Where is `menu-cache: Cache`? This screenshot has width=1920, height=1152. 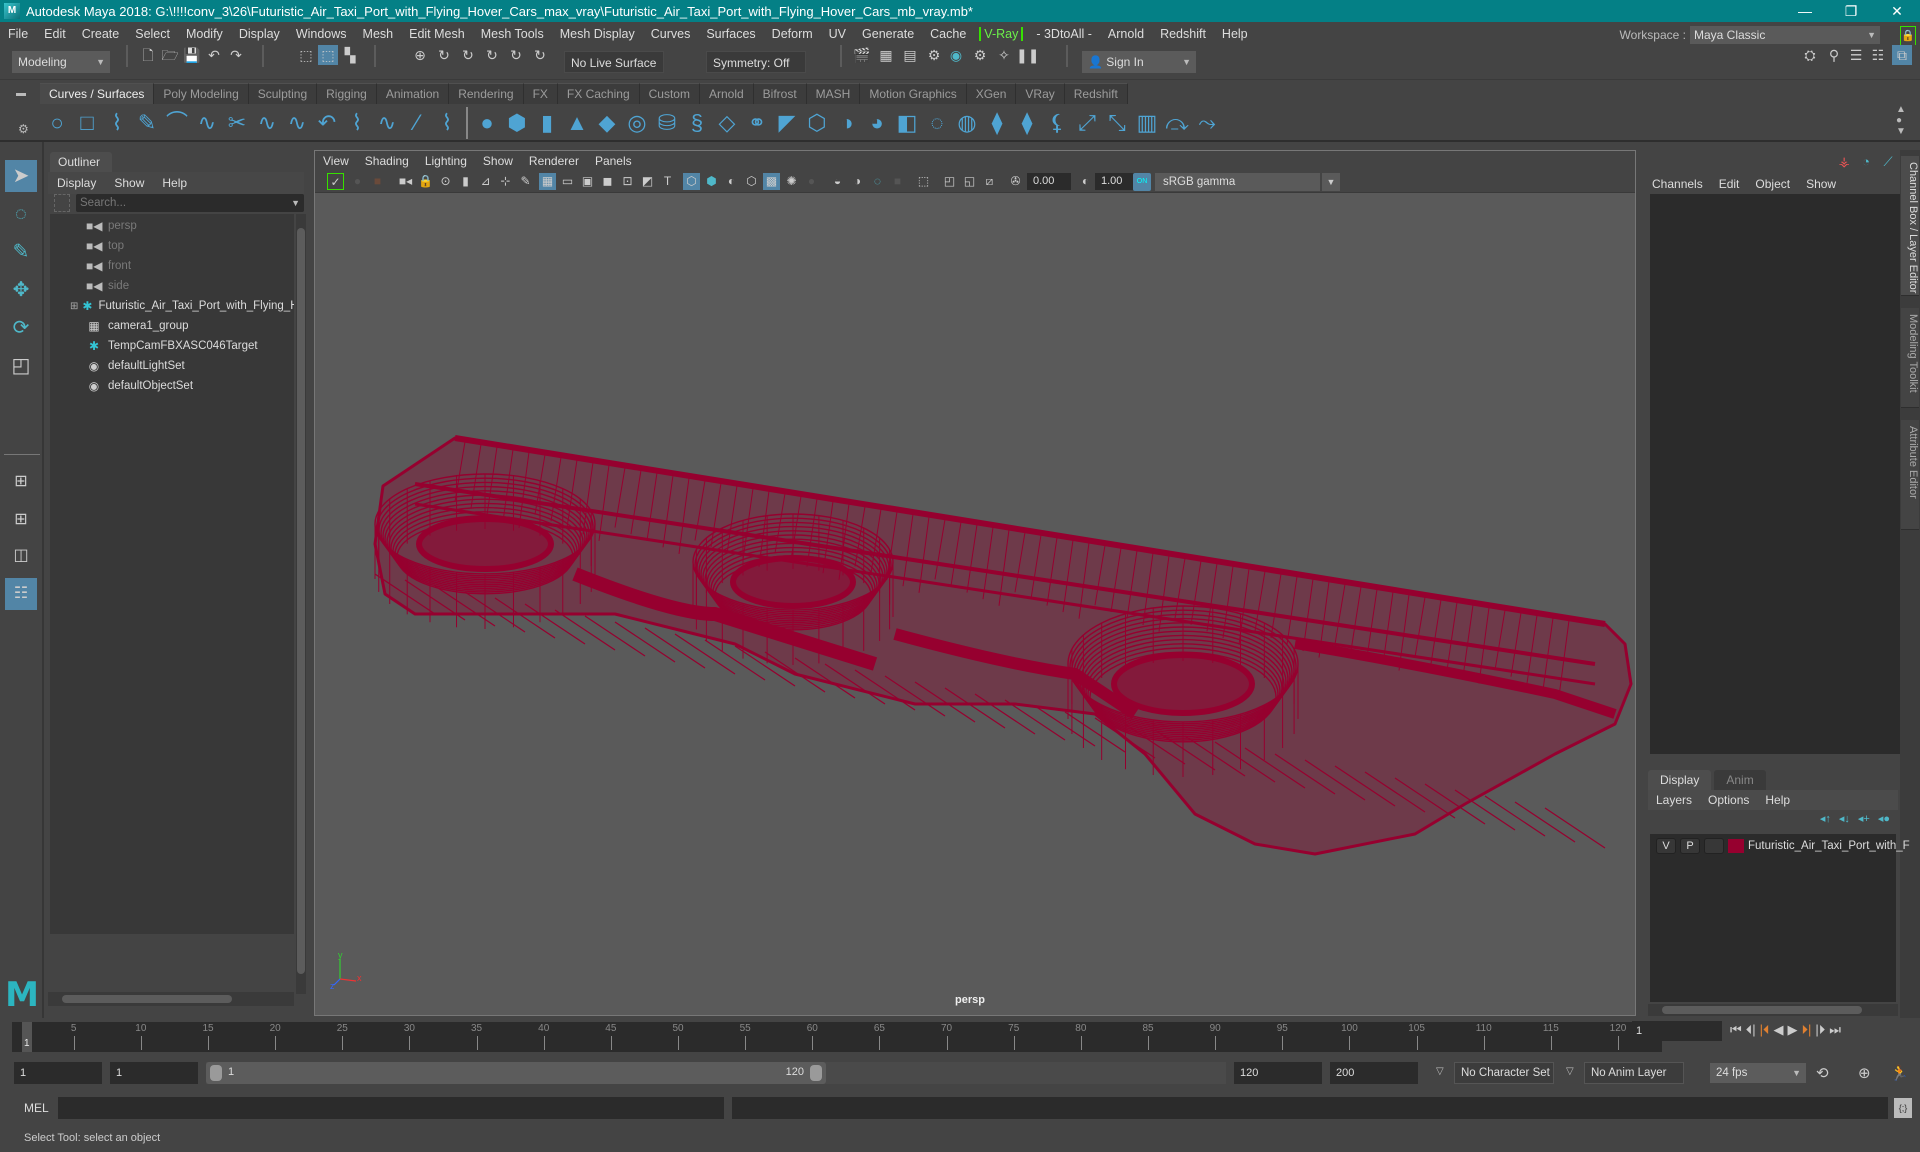
menu-cache: Cache is located at coordinates (948, 34).